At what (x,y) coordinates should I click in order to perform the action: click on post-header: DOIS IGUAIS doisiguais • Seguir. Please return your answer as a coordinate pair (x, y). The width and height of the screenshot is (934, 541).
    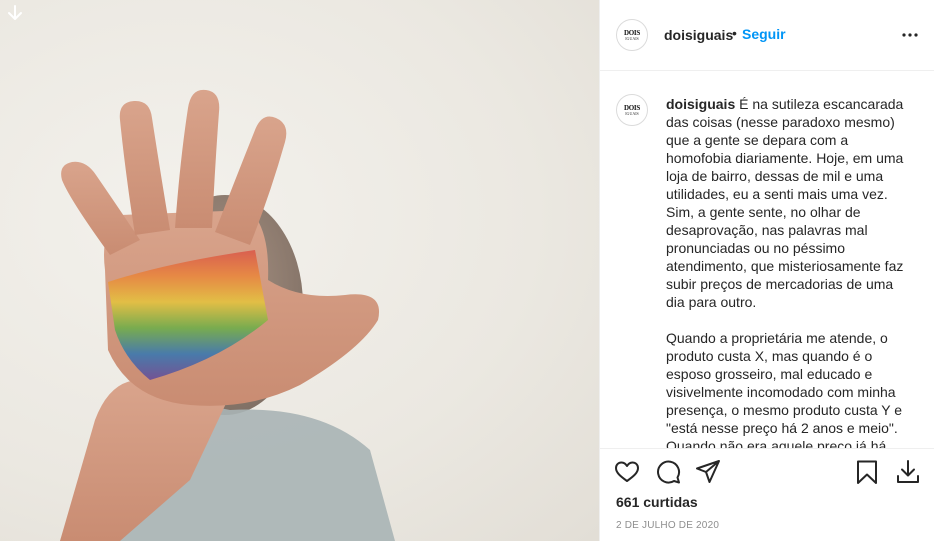
    Looking at the image, I should click on (767, 35).